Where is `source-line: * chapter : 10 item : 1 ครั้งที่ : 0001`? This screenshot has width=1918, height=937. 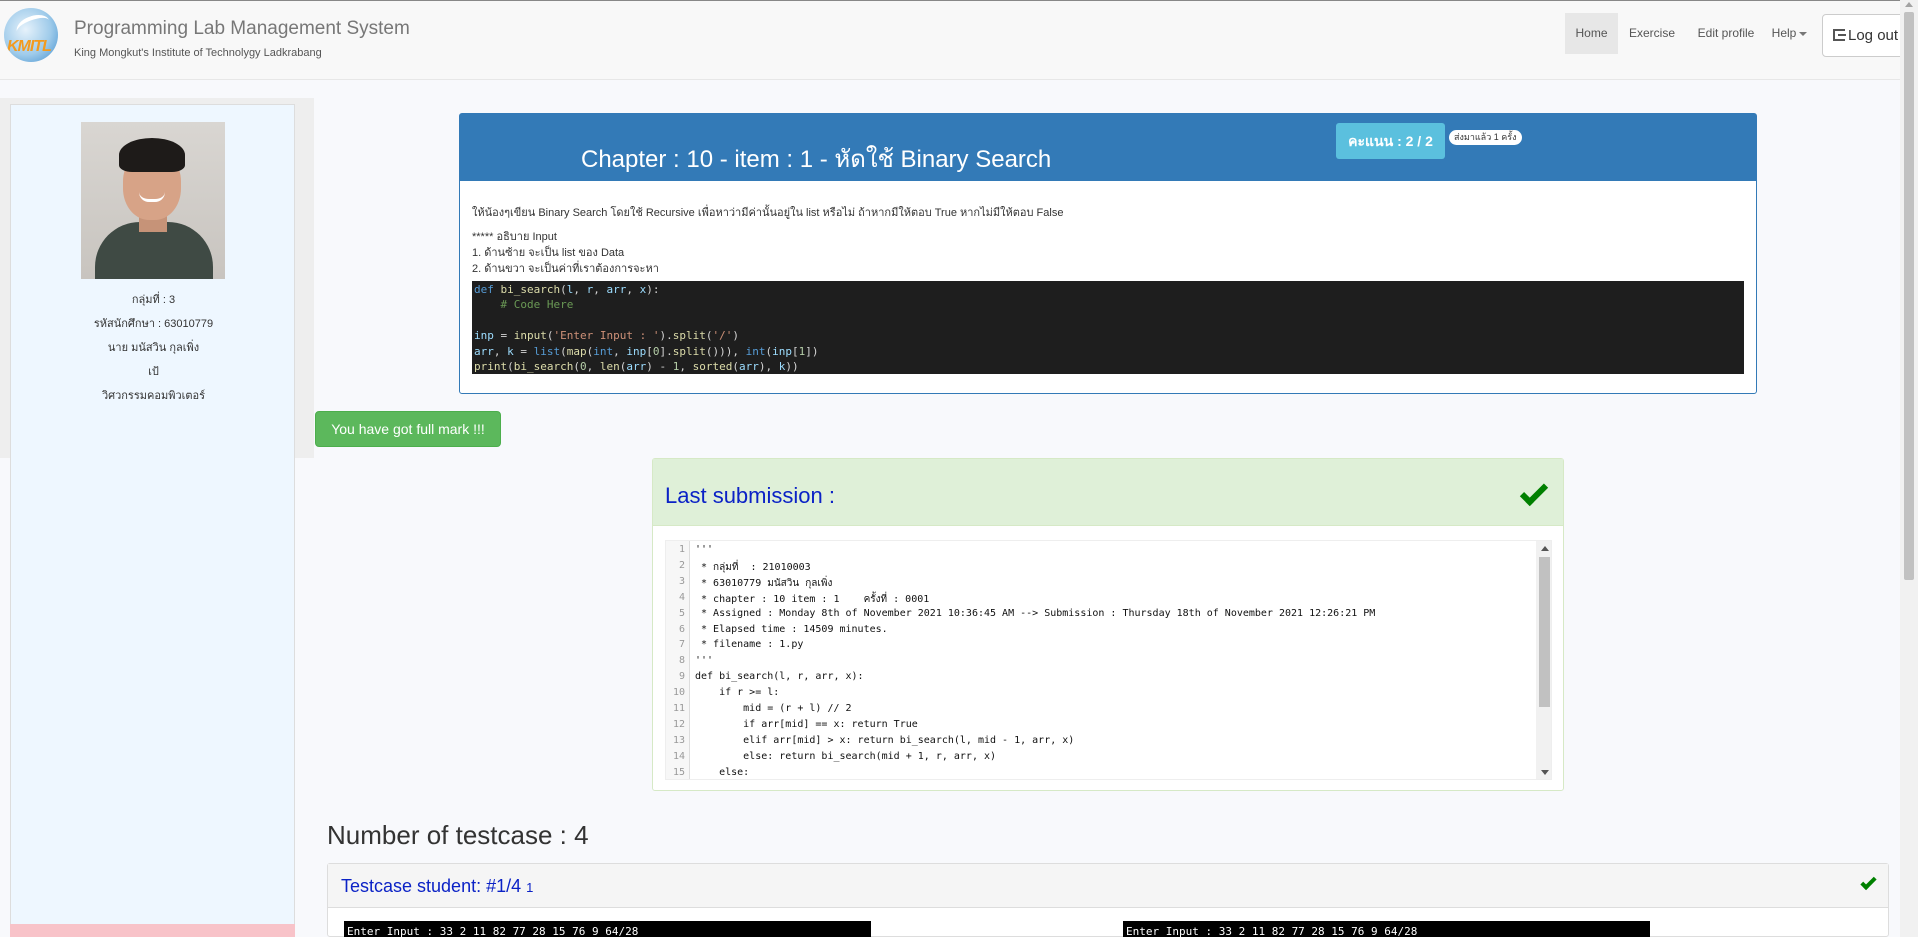
source-line: * chapter : 10 item : 1 ครั้งที่ : 0001 is located at coordinates (812, 599).